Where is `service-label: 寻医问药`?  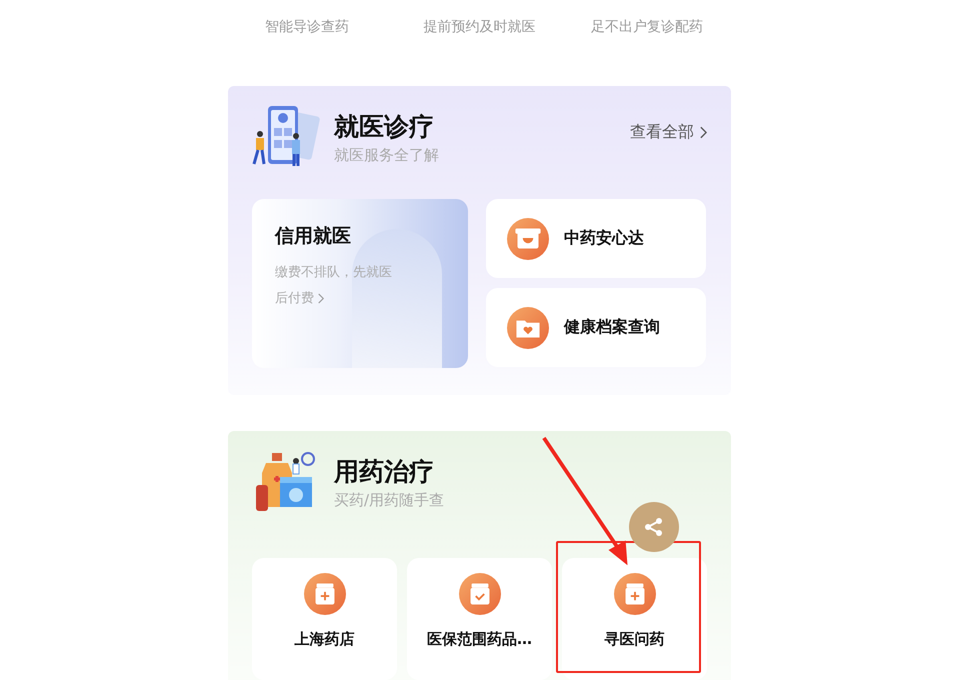
service-label: 寻医问药 is located at coordinates (634, 639).